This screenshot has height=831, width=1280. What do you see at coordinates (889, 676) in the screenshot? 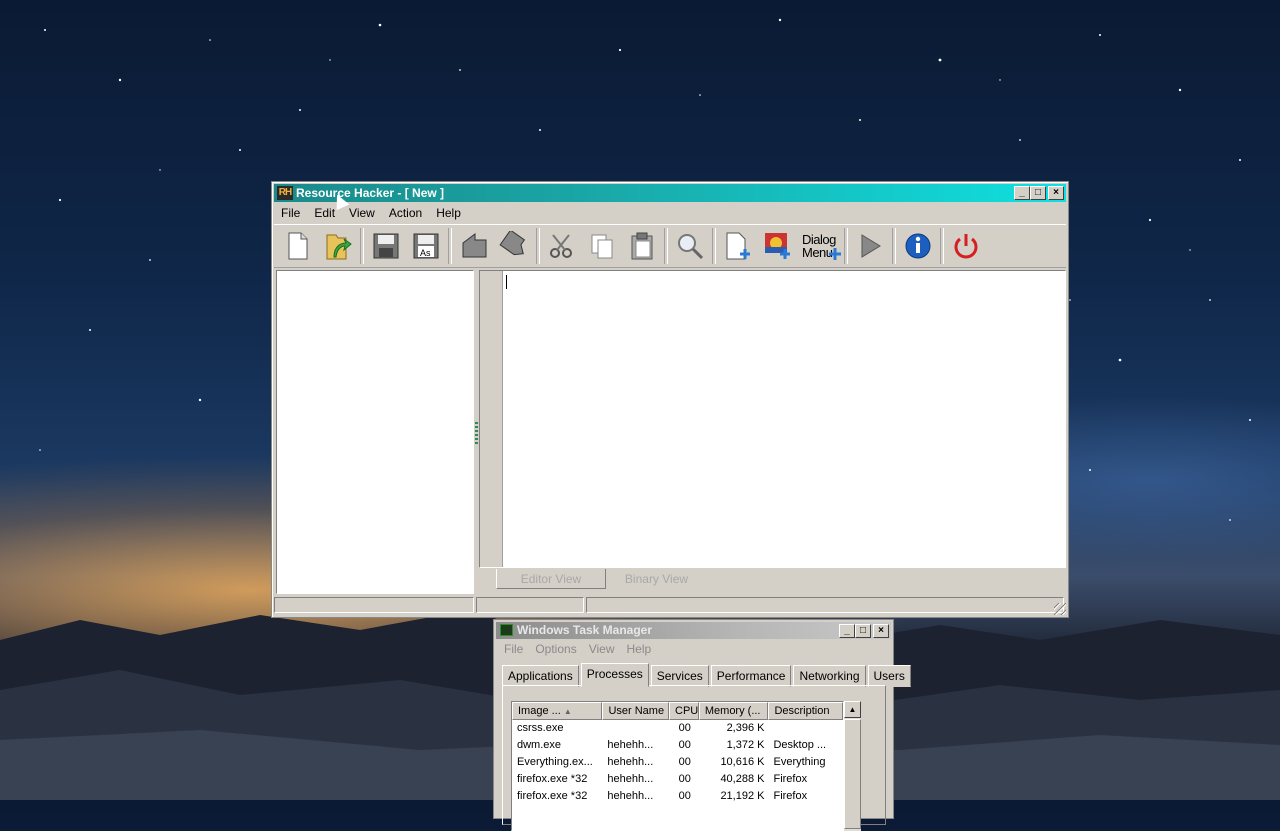
I see `tab-users: Users` at bounding box center [889, 676].